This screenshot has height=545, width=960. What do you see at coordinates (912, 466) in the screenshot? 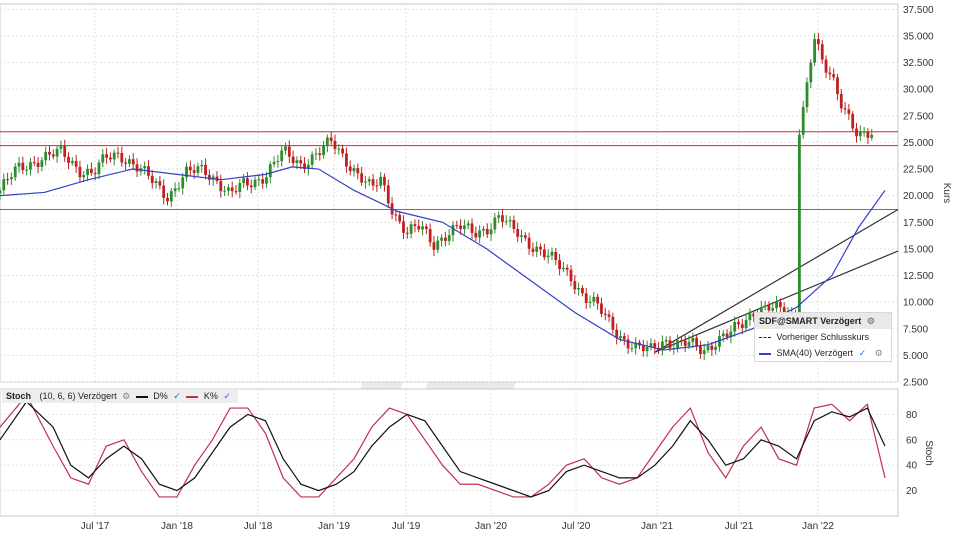
I see `stoch-y-tick-label: 40` at bounding box center [912, 466].